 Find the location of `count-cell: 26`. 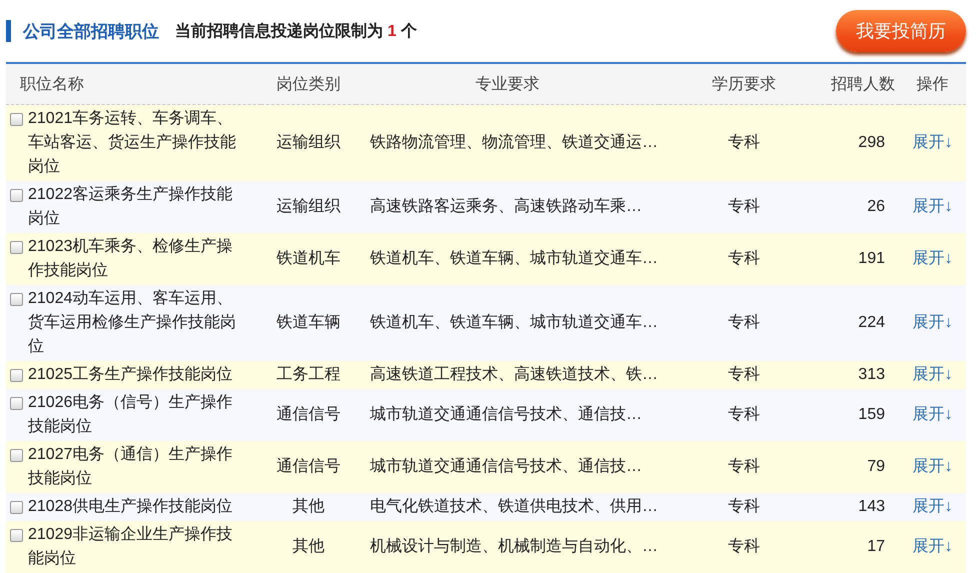

count-cell: 26 is located at coordinates (876, 206).